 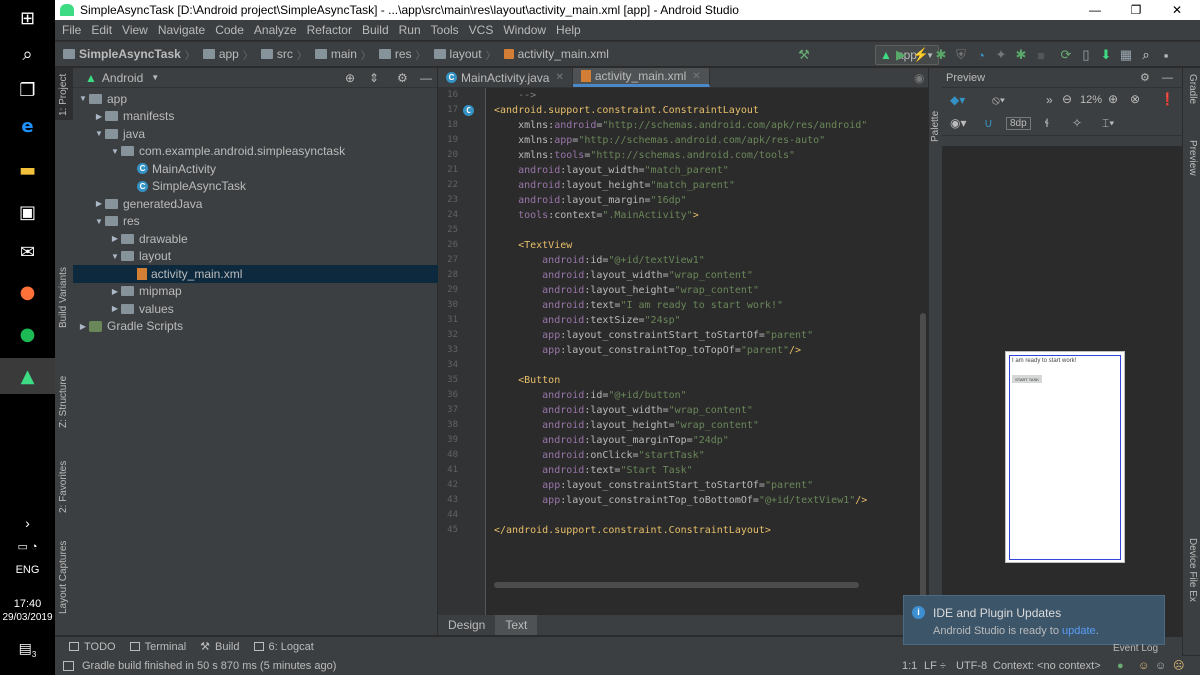 What do you see at coordinates (255, 222) in the screenshot?
I see `tree-item: ▼ res` at bounding box center [255, 222].